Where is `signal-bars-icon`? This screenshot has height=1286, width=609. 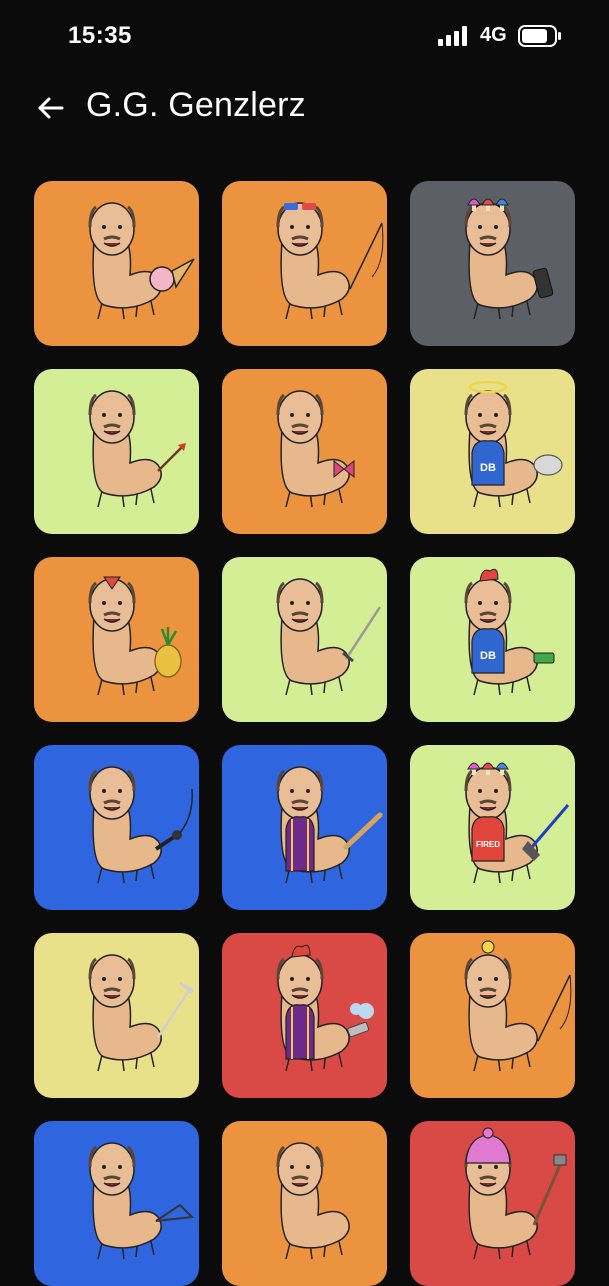 signal-bars-icon is located at coordinates (452, 36).